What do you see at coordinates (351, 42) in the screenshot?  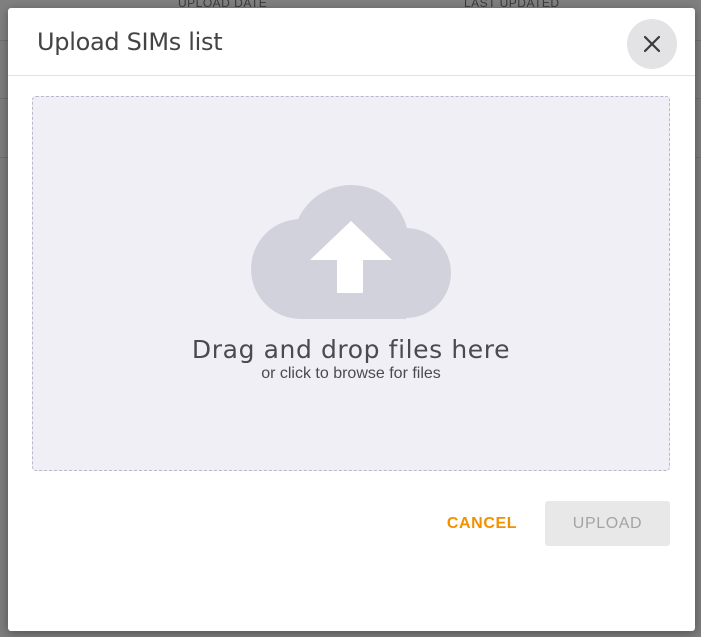 I see `dialog-header: Upload SIMs list` at bounding box center [351, 42].